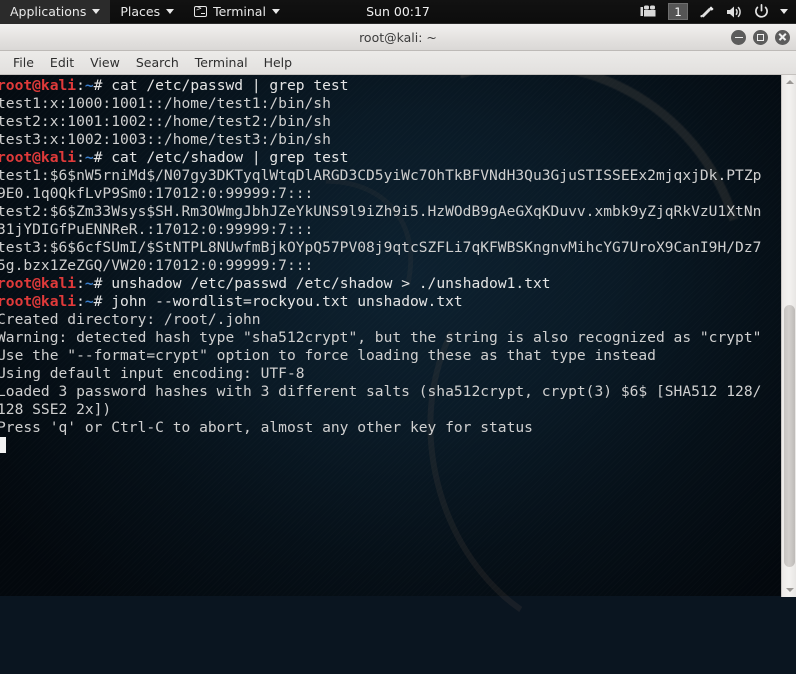 Image resolution: width=796 pixels, height=674 pixels. Describe the element at coordinates (140, 11) in the screenshot. I see `places-menu-label: Places` at that location.